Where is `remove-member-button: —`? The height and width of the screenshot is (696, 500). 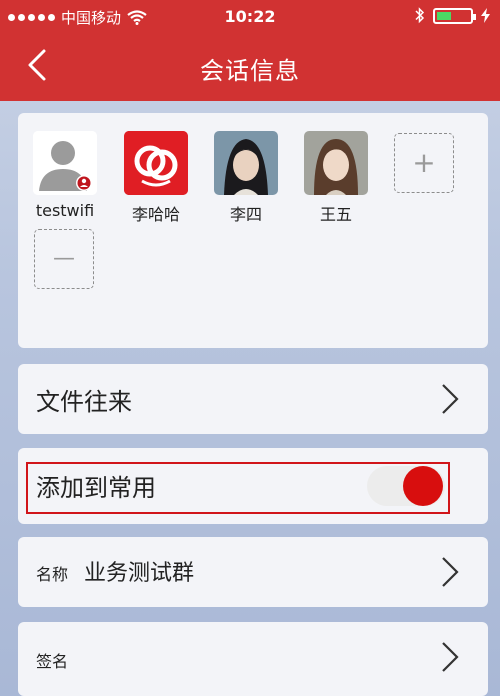
remove-member-button: — is located at coordinates (64, 259).